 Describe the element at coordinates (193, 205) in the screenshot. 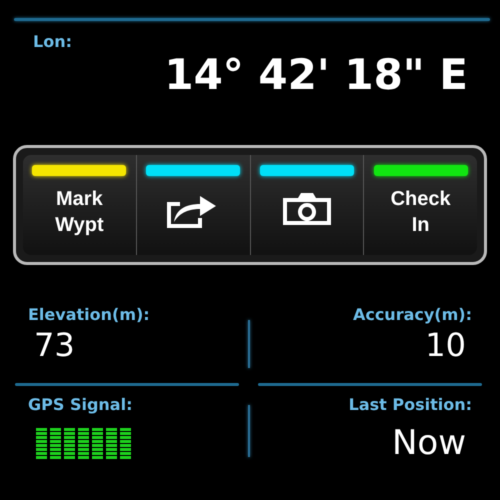

I see `share-button` at that location.